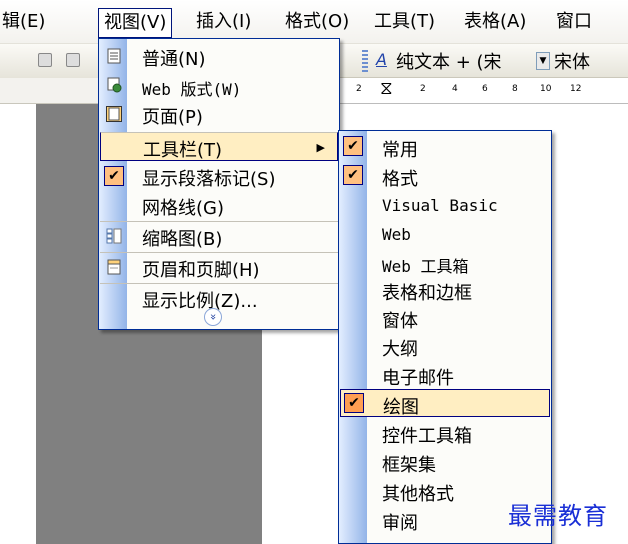 Image resolution: width=628 pixels, height=544 pixels. What do you see at coordinates (455, 89) in the screenshot?
I see `ruler-tick: 4` at bounding box center [455, 89].